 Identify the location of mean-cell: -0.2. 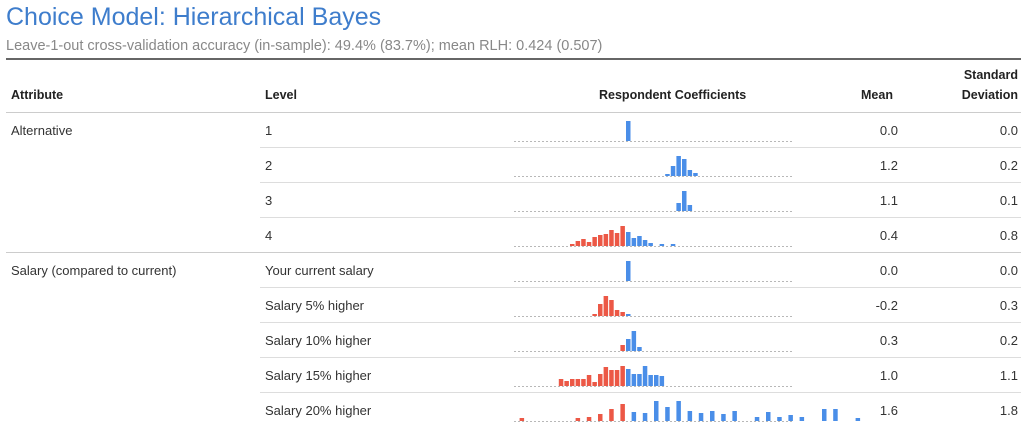
(886, 305).